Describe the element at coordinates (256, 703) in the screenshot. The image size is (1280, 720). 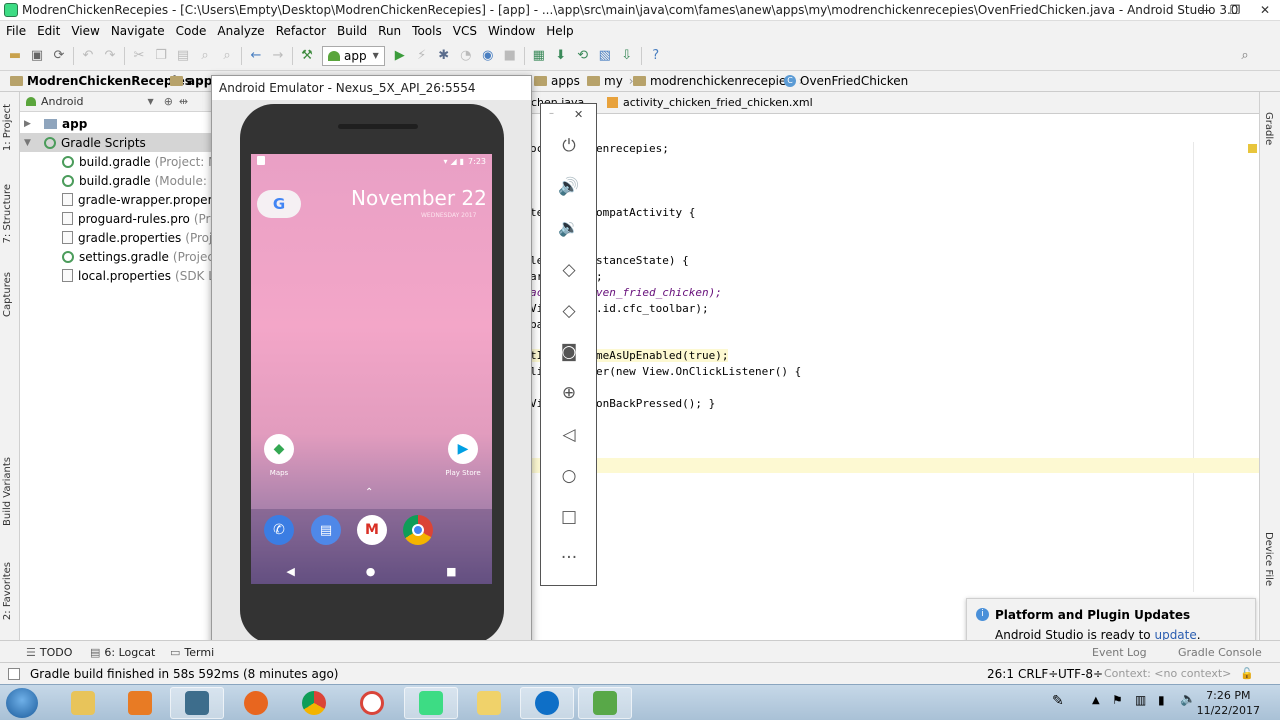
I see `taskbar-firefox` at that location.